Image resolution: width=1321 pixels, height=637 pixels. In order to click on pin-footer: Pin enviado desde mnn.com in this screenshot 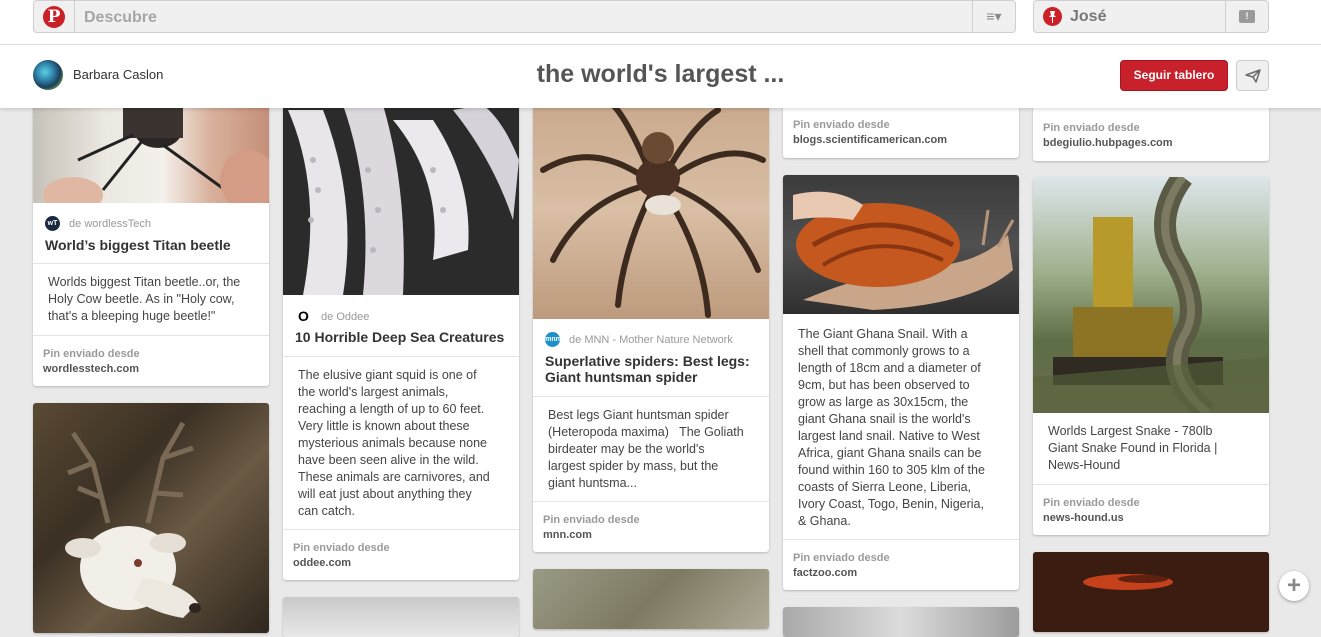, I will do `click(651, 526)`.